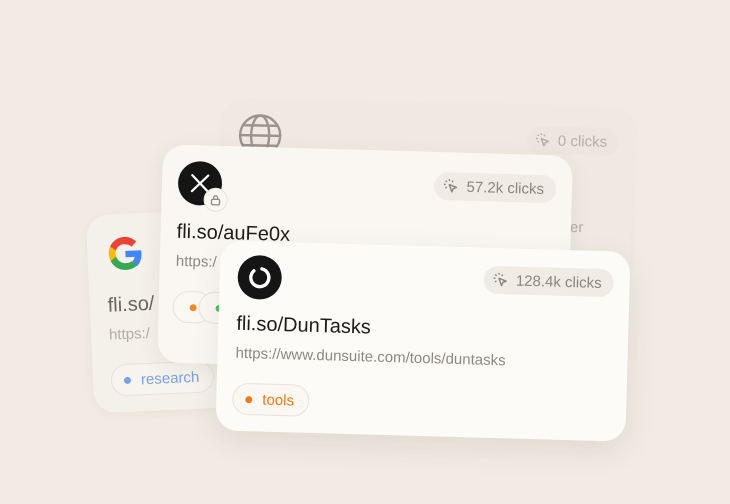  Describe the element at coordinates (370, 357) in the screenshot. I see `long-url: https://www.dunsuite.com/tools/duntasks` at that location.